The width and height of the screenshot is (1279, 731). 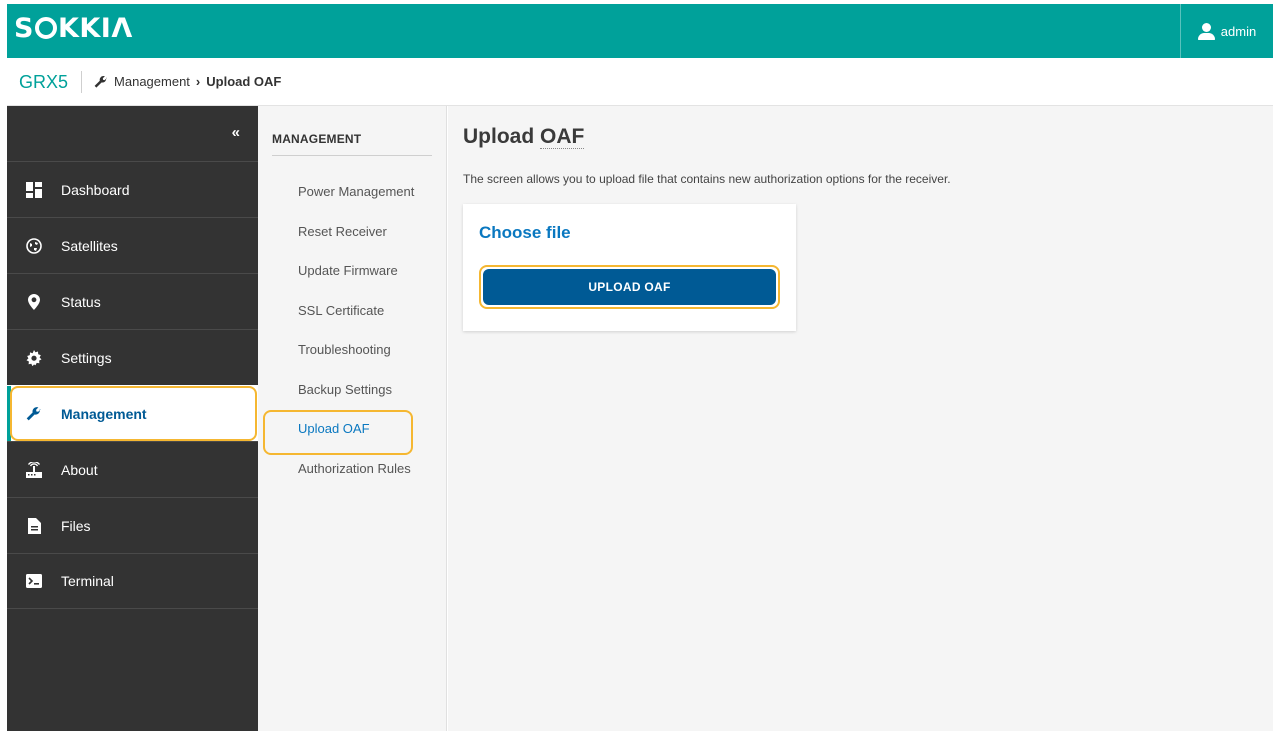 What do you see at coordinates (81, 301) in the screenshot?
I see `sidebar-item-label: Status` at bounding box center [81, 301].